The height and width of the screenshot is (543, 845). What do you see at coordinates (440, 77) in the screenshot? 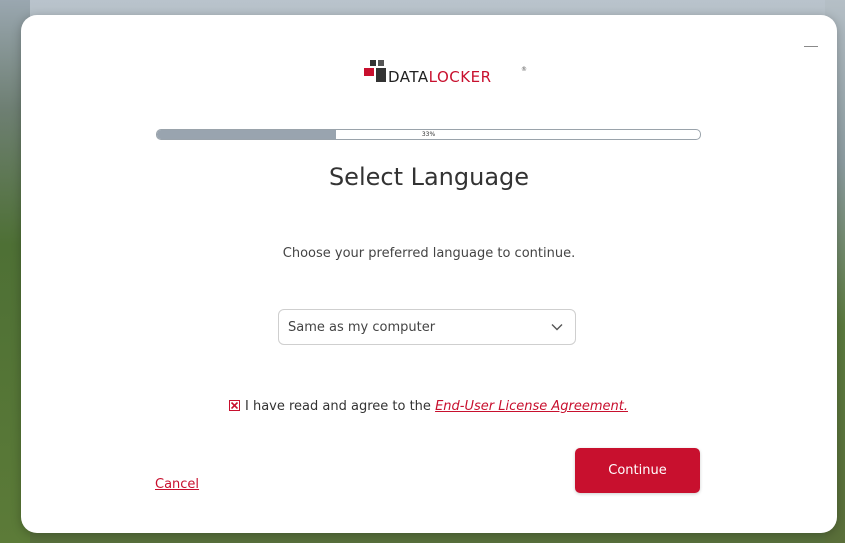
I see `logo-wordmark: DATALOCKER` at bounding box center [440, 77].